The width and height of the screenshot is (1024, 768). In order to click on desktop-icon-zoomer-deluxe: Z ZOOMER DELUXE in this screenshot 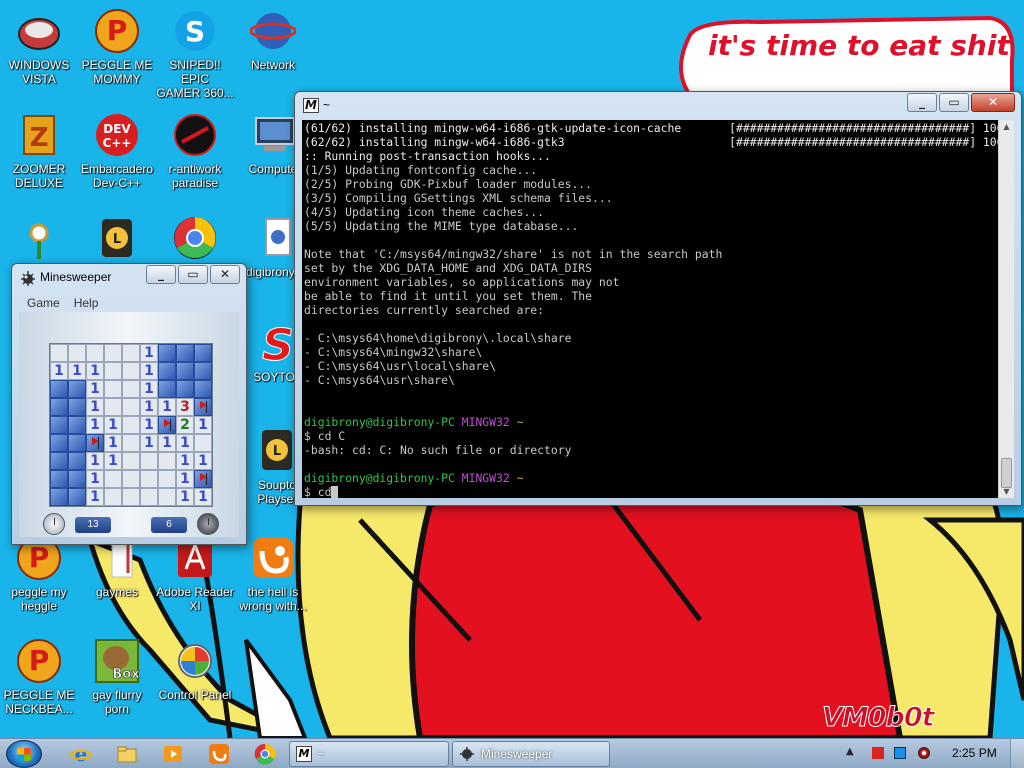, I will do `click(40, 151)`.